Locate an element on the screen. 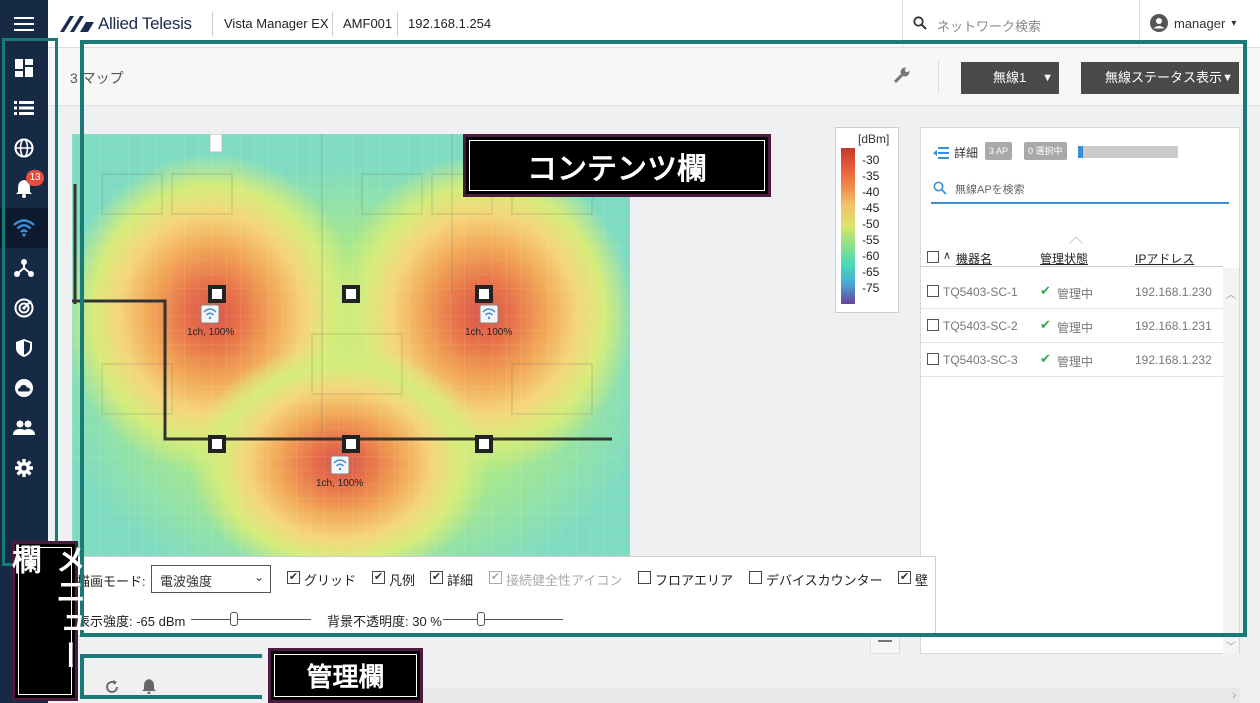 The image size is (1260, 703). menu-area-callout: メニュー欄 is located at coordinates (45, 621).